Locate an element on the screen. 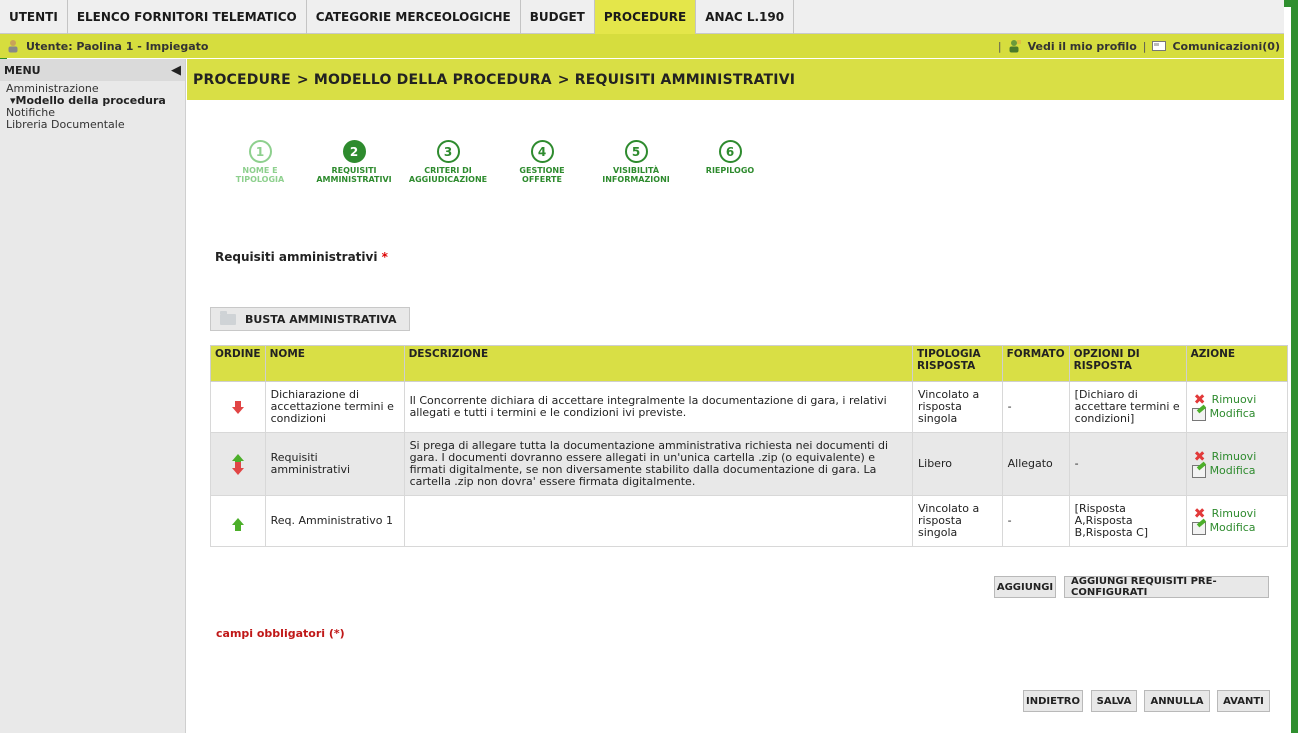 Image resolution: width=1298 pixels, height=733 pixels. user-icon is located at coordinates (13, 46).